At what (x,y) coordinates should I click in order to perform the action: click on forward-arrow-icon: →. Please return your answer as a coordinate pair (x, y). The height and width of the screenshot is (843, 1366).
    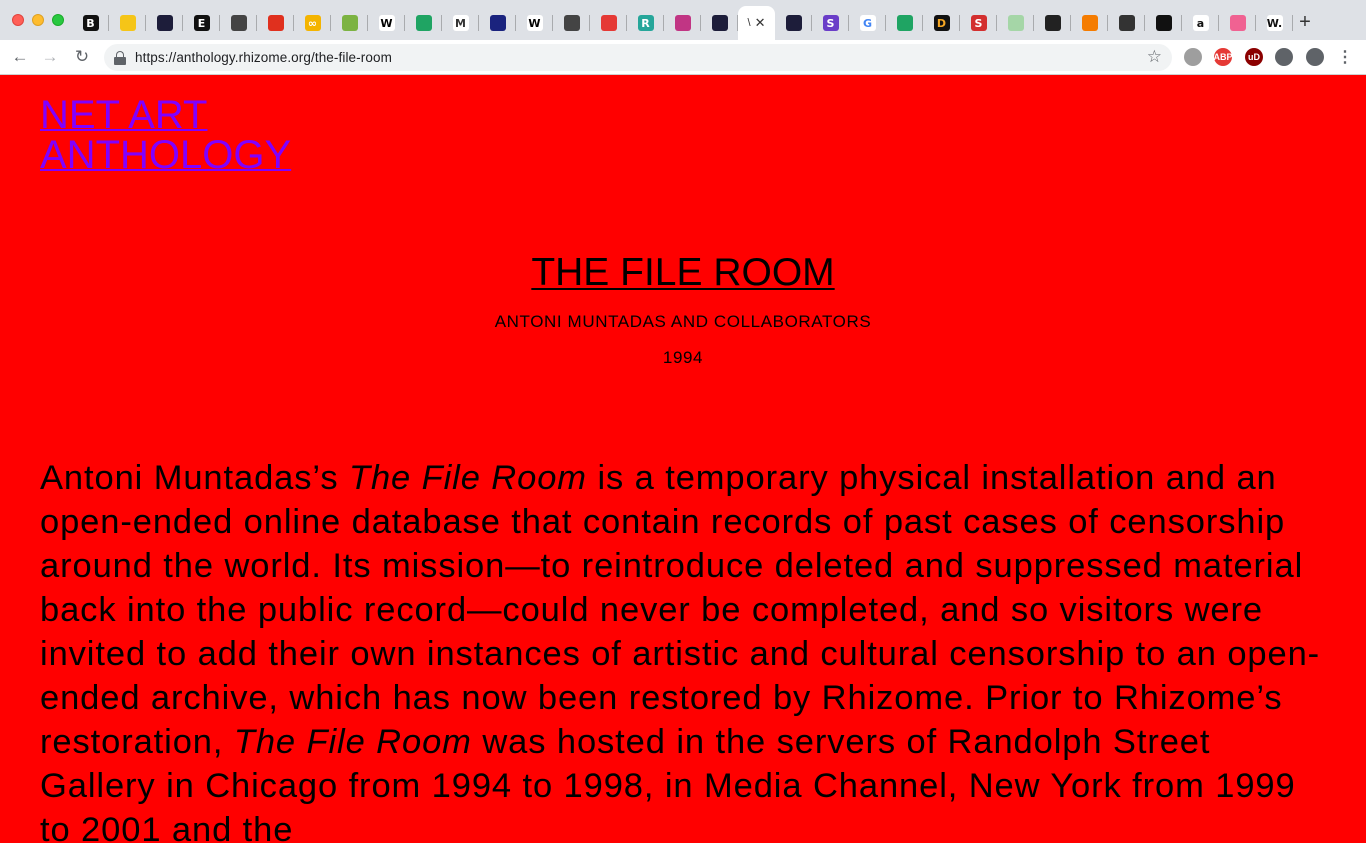
    Looking at the image, I should click on (50, 57).